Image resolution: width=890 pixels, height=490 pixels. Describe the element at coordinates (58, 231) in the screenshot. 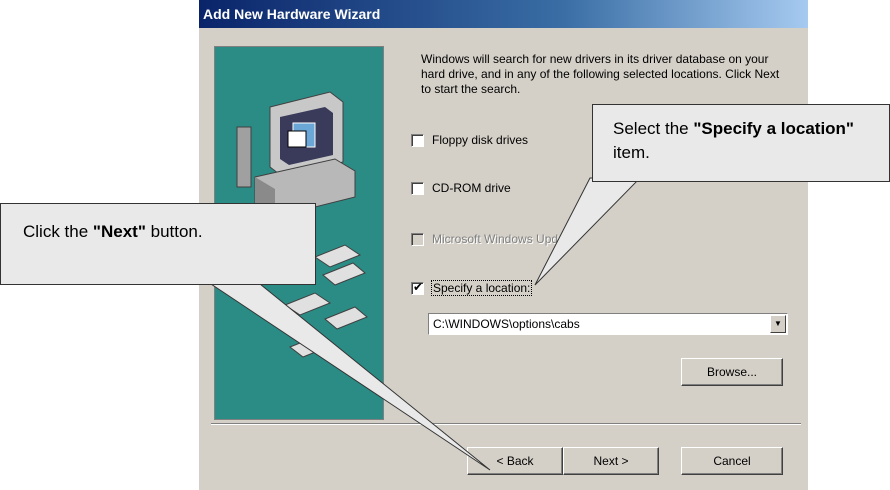

I see `callout-text: Click the` at that location.